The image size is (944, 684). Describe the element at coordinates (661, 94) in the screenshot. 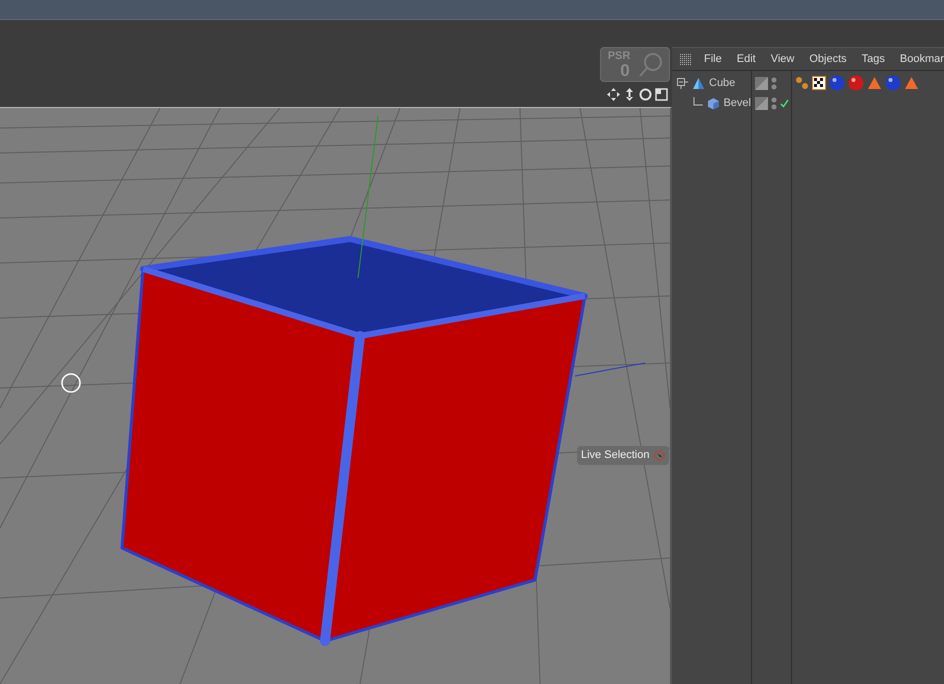

I see `window-icon` at that location.